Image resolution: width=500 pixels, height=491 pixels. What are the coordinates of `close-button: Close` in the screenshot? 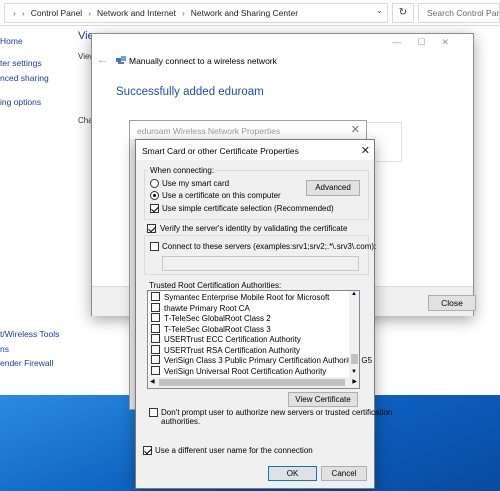 It's located at (452, 303).